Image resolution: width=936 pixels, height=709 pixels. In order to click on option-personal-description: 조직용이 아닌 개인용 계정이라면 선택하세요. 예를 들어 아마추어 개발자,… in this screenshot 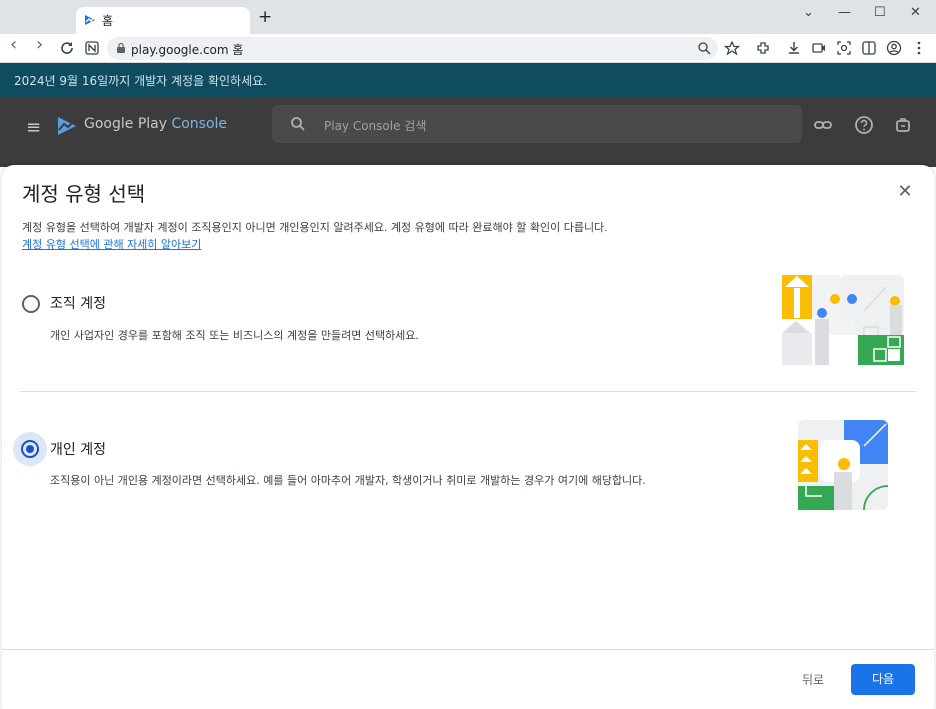, I will do `click(348, 480)`.